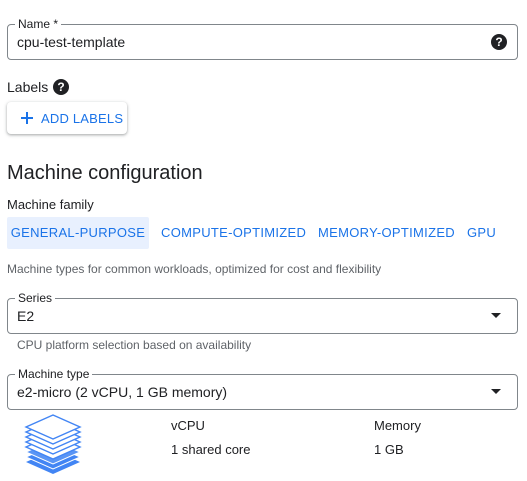 This screenshot has width=527, height=481. I want to click on memory-value: 1 GB, so click(389, 449).